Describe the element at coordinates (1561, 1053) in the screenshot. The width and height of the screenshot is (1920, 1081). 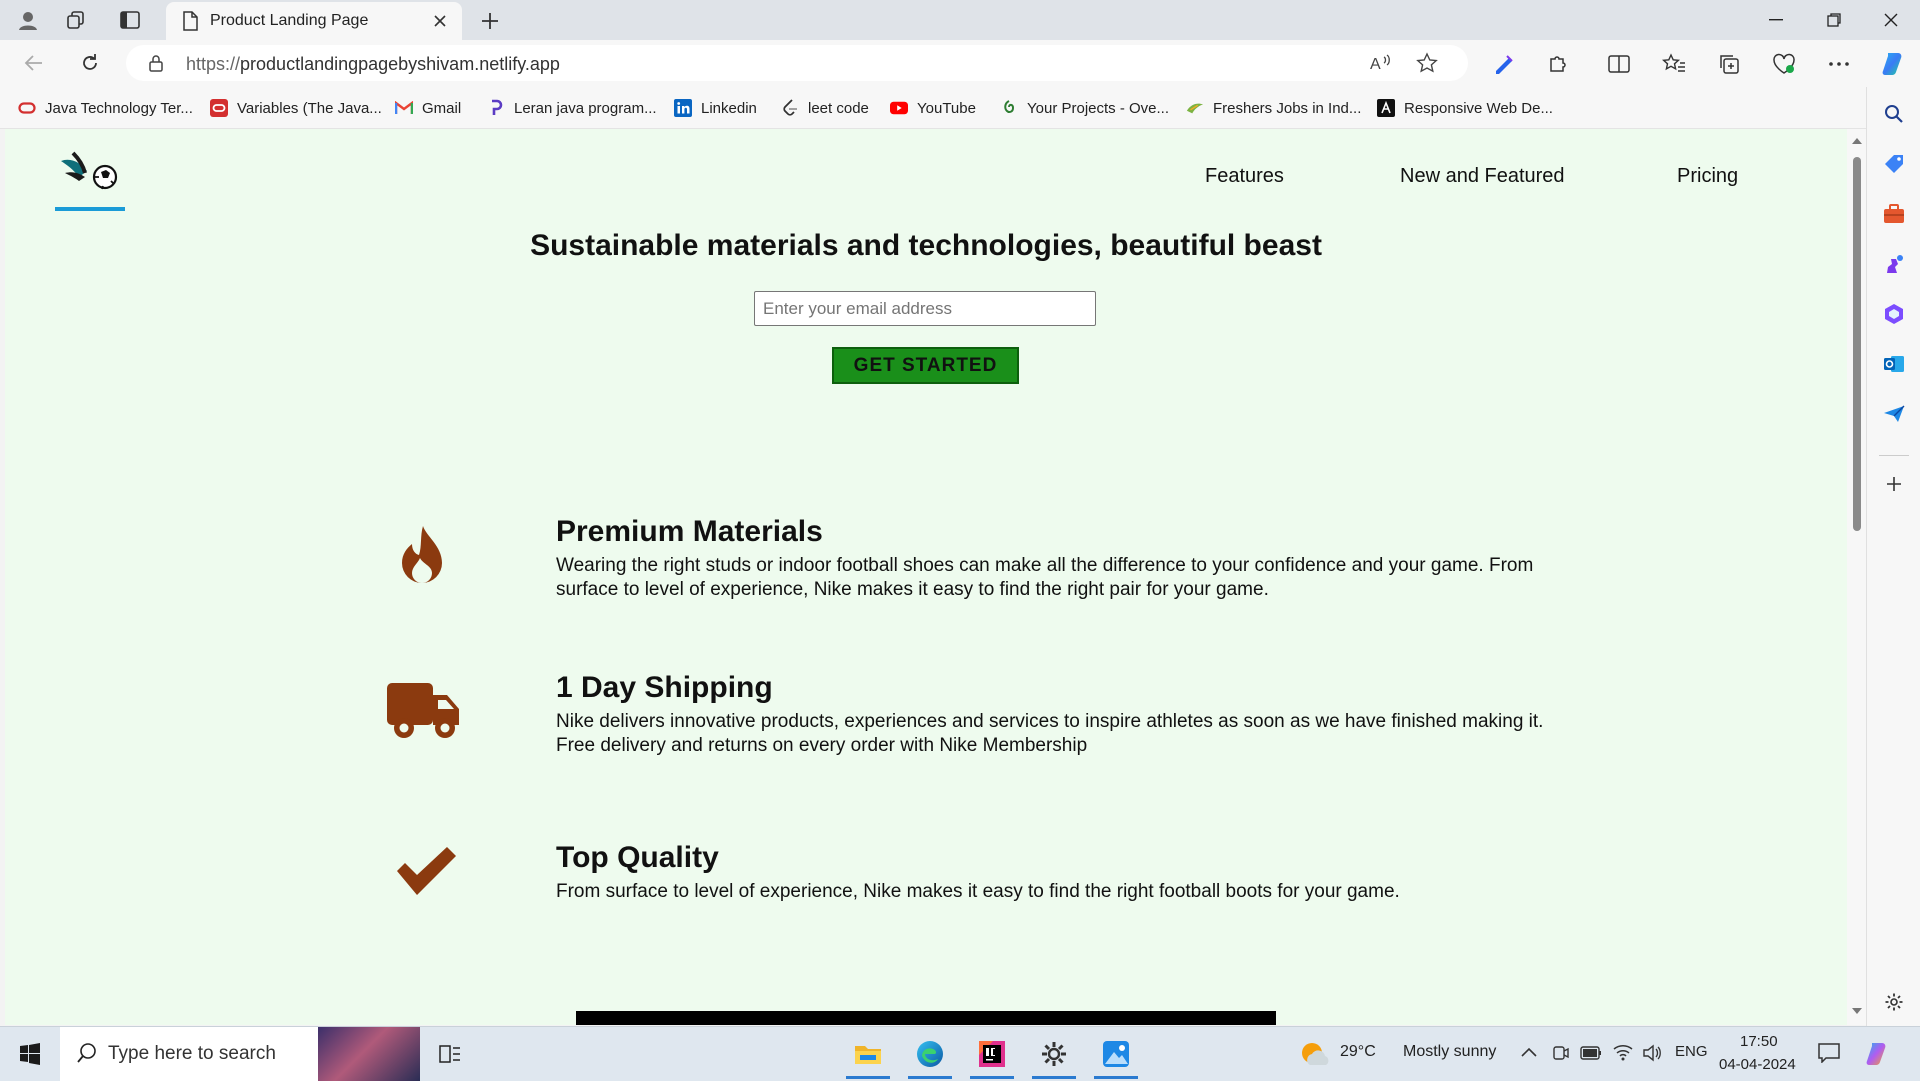
I see `meet-camera-icon` at that location.